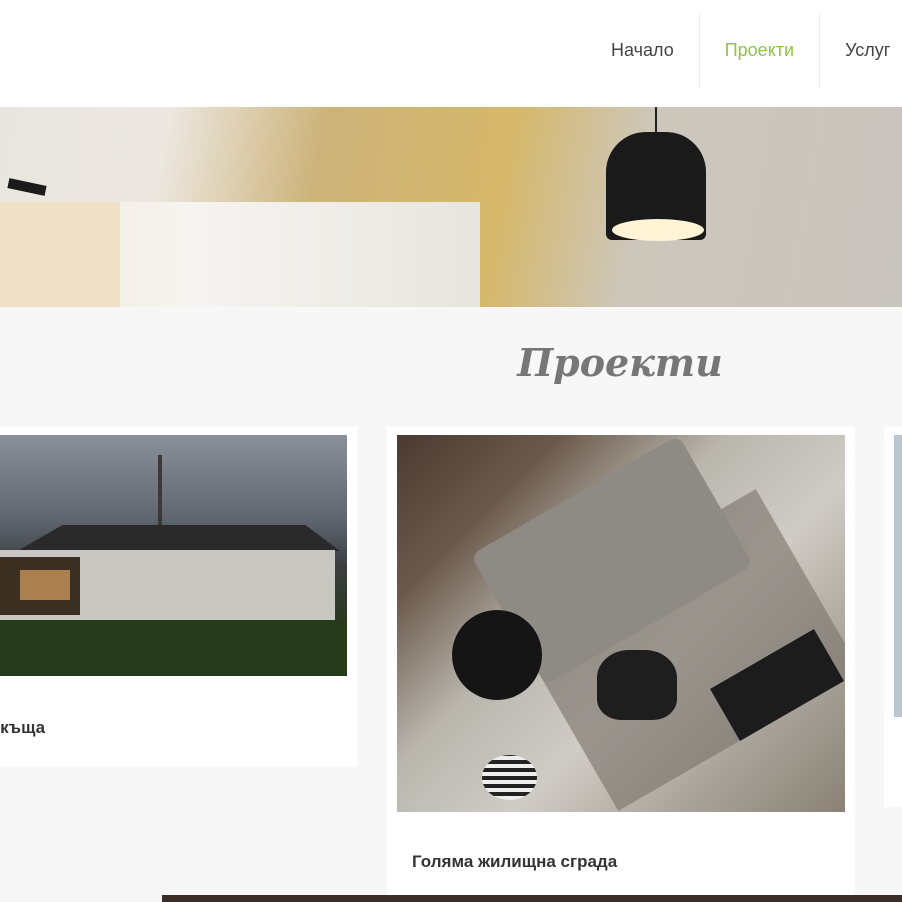 This screenshot has height=902, width=902. What do you see at coordinates (173, 555) in the screenshot?
I see `project-photo-house` at bounding box center [173, 555].